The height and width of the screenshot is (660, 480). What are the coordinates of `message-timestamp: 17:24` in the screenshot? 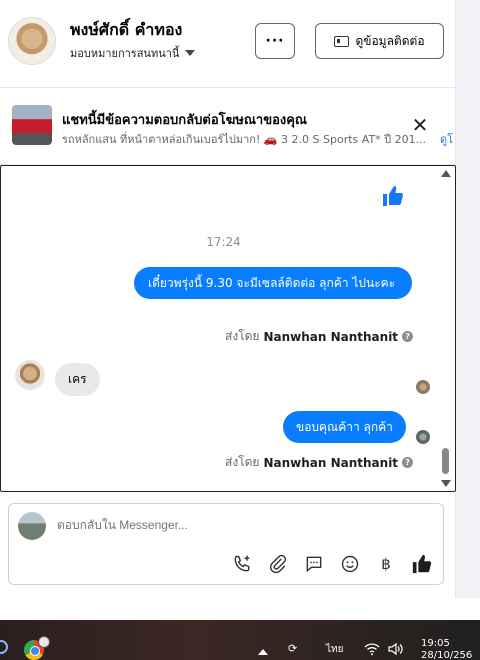 It's located at (223, 242).